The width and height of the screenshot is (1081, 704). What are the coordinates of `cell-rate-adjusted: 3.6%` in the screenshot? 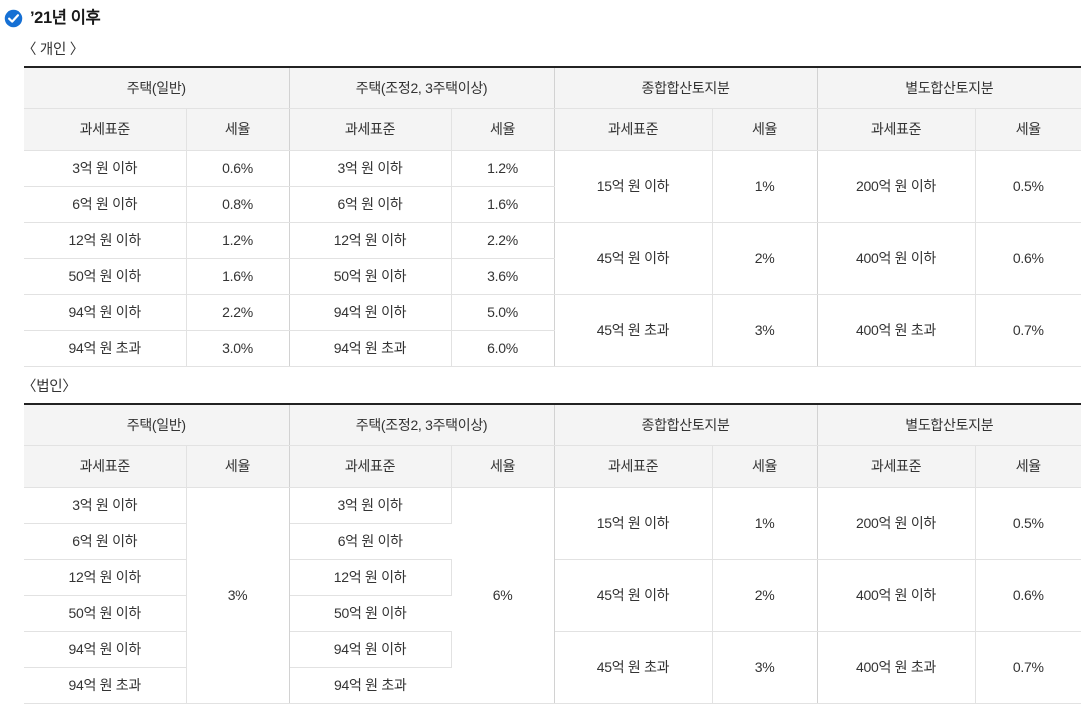 It's located at (503, 276).